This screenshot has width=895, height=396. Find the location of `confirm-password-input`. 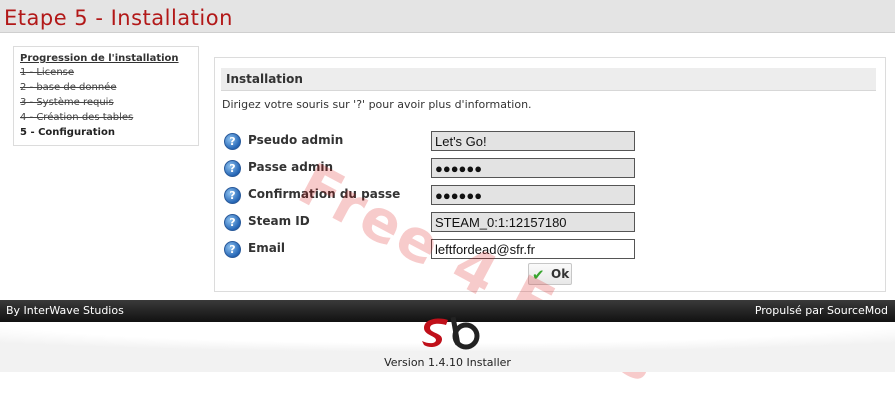

confirm-password-input is located at coordinates (533, 195).